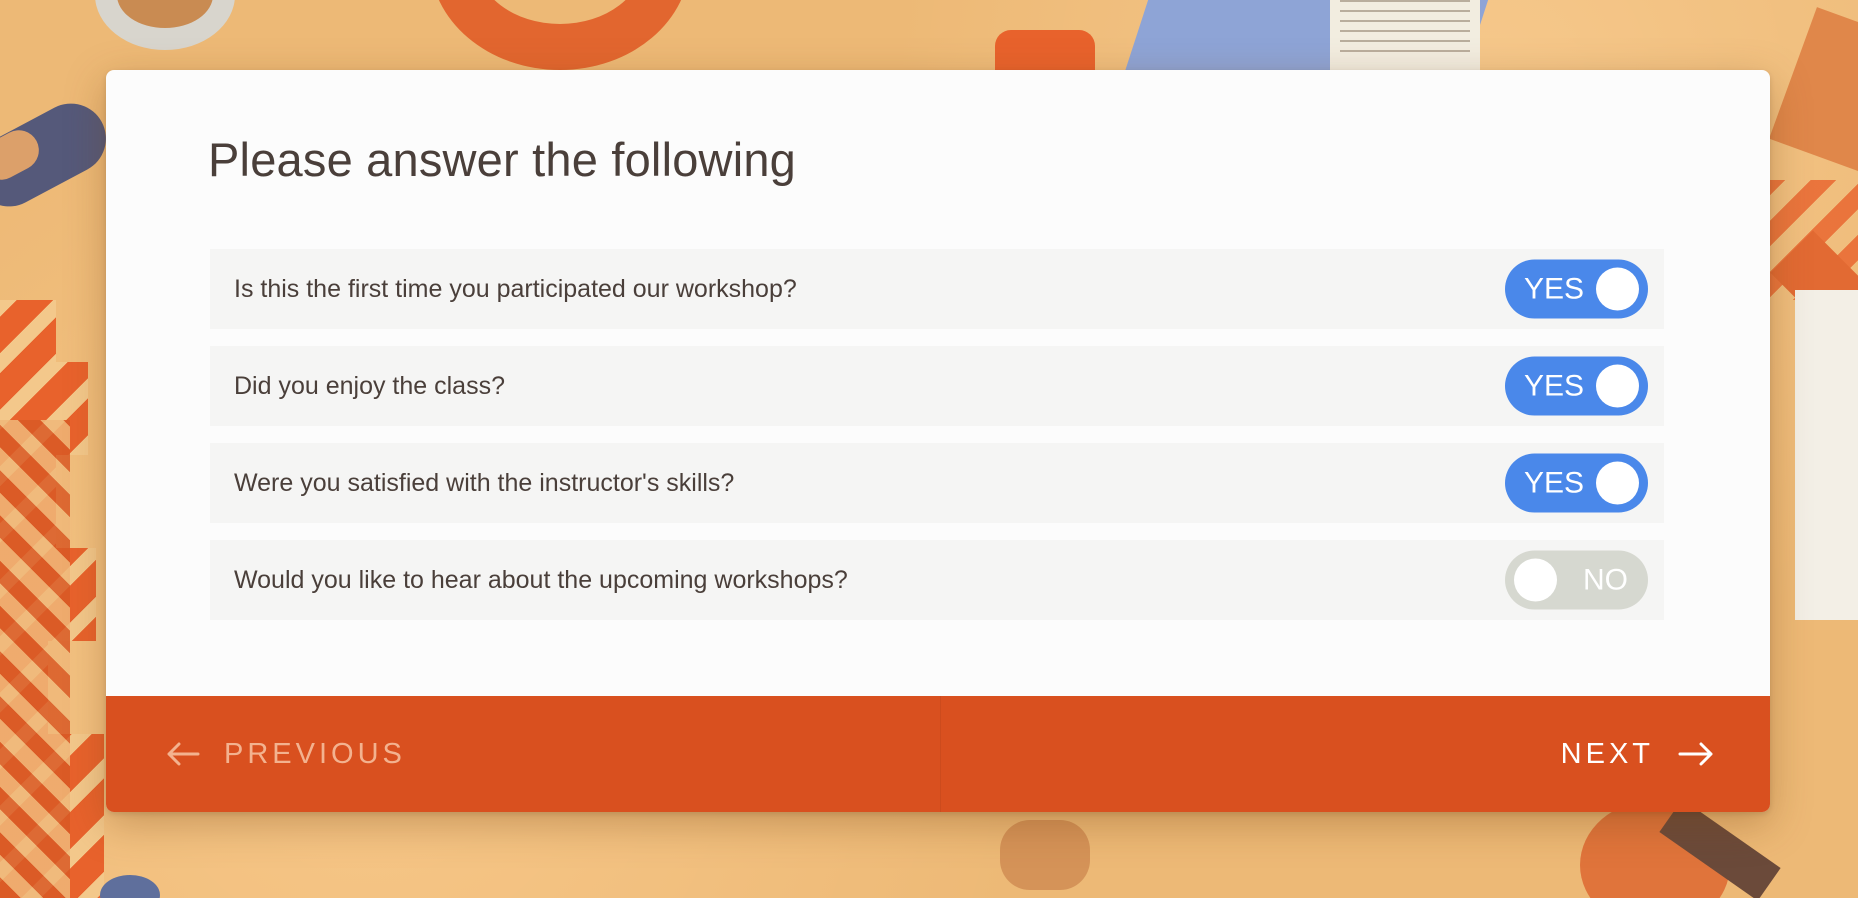 The width and height of the screenshot is (1858, 898). I want to click on navigation-bar: PREVIOUS NEXT, so click(938, 754).